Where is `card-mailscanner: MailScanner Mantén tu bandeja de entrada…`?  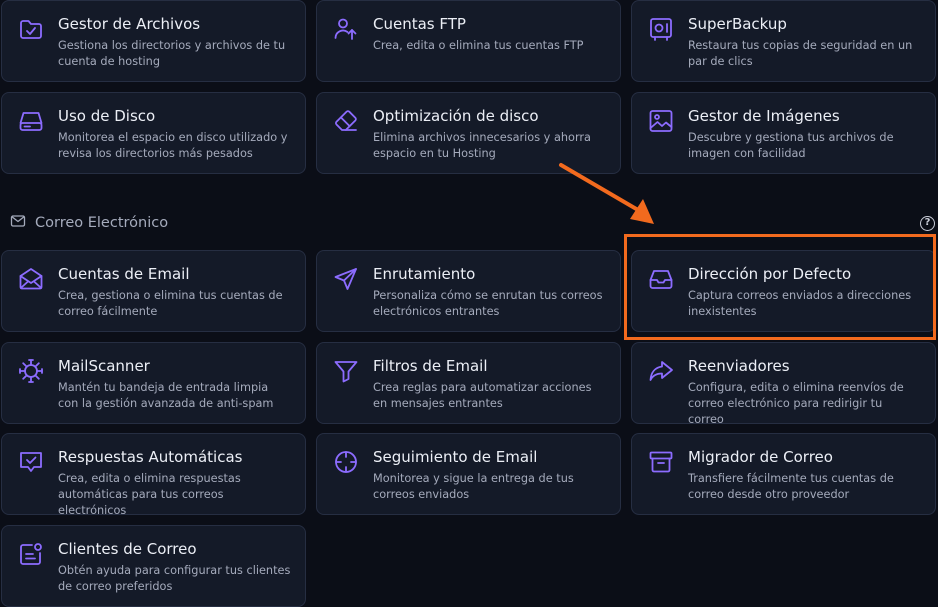
card-mailscanner: MailScanner Mantén tu bandeja de entrada… is located at coordinates (153, 383).